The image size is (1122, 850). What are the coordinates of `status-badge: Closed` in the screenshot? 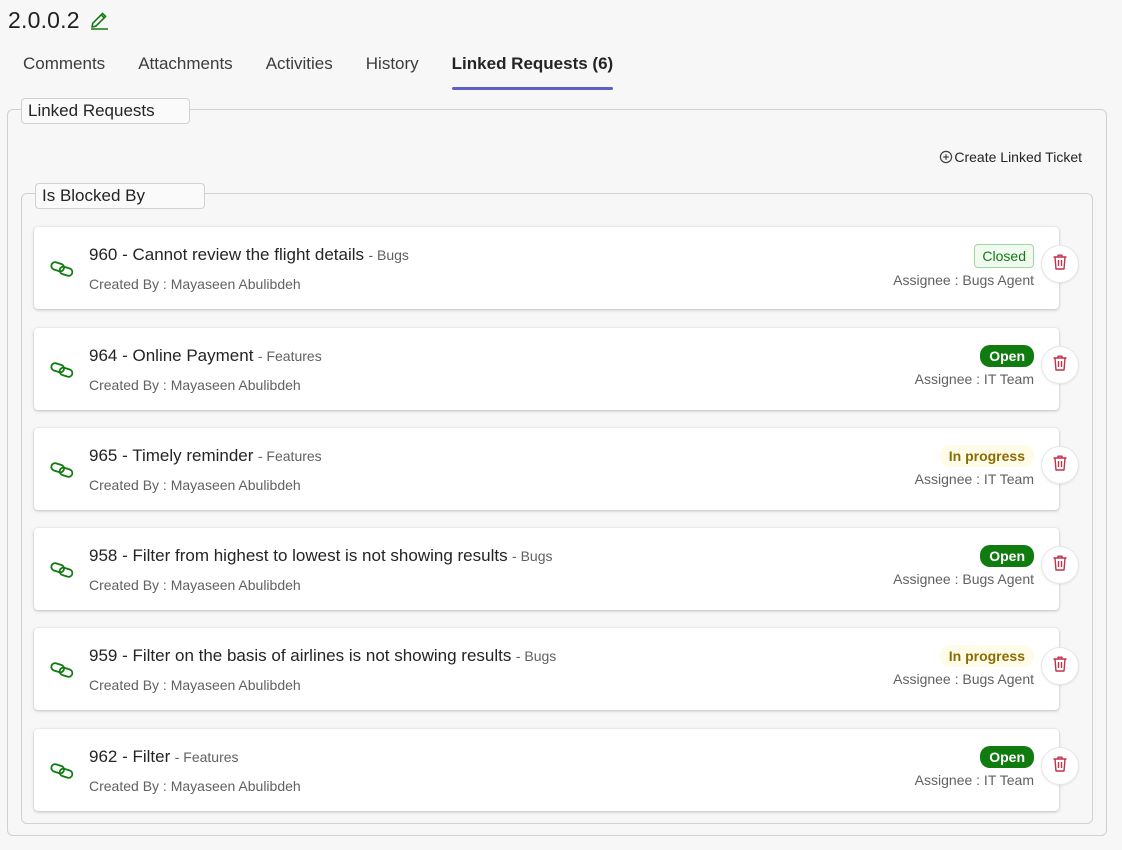 It's located at (1004, 256).